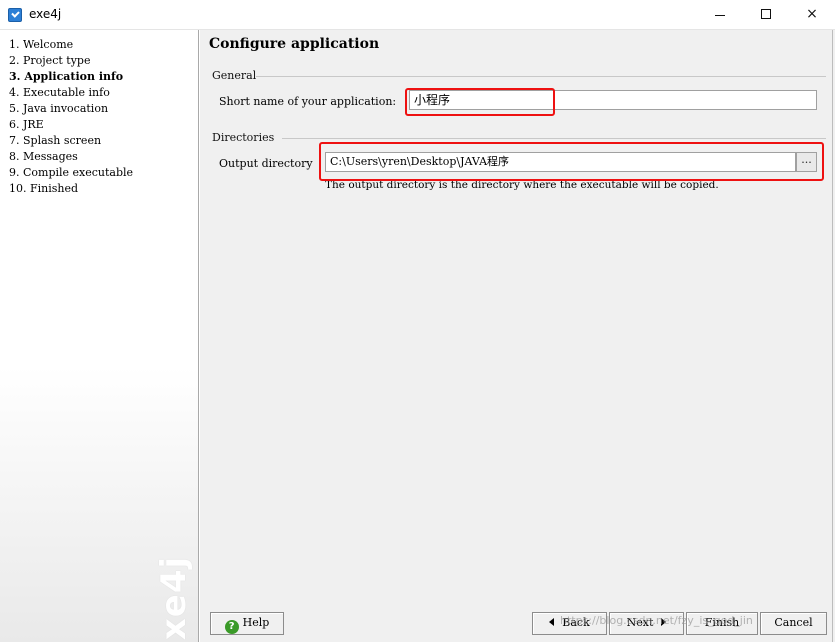  I want to click on general-group-label: General, so click(234, 75).